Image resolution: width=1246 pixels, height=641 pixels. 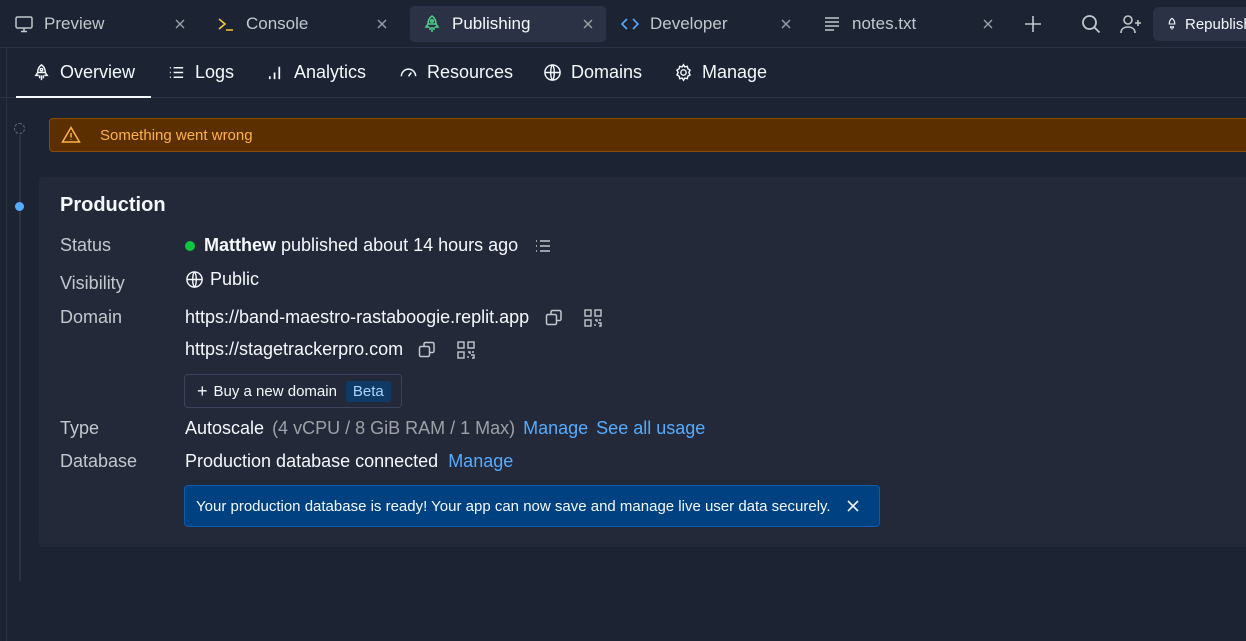 I want to click on search-icon, so click(x=1091, y=24).